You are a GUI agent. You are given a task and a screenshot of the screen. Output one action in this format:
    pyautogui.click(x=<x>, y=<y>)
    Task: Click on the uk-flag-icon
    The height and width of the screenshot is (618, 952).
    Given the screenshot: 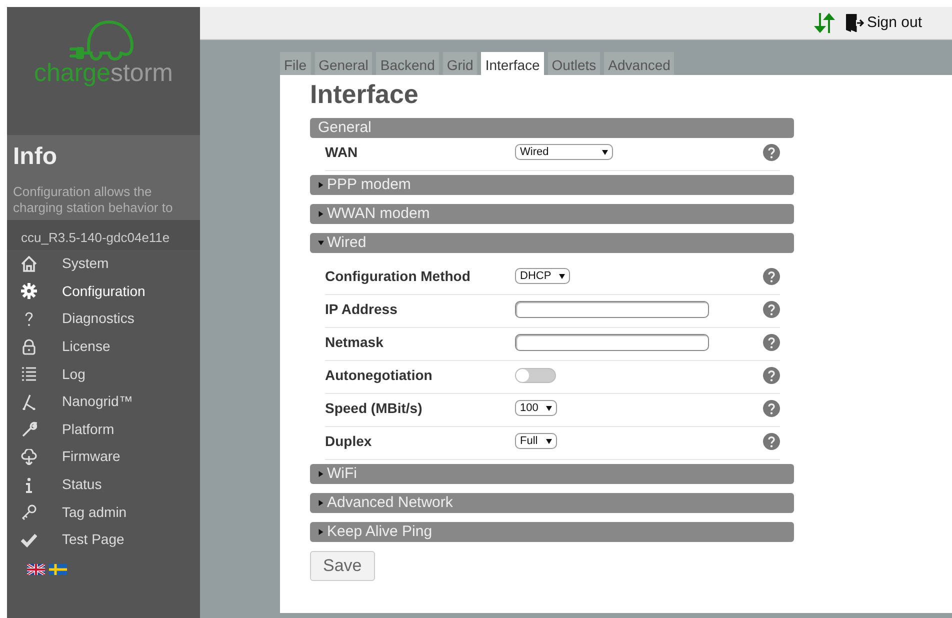 What is the action you would take?
    pyautogui.click(x=36, y=569)
    